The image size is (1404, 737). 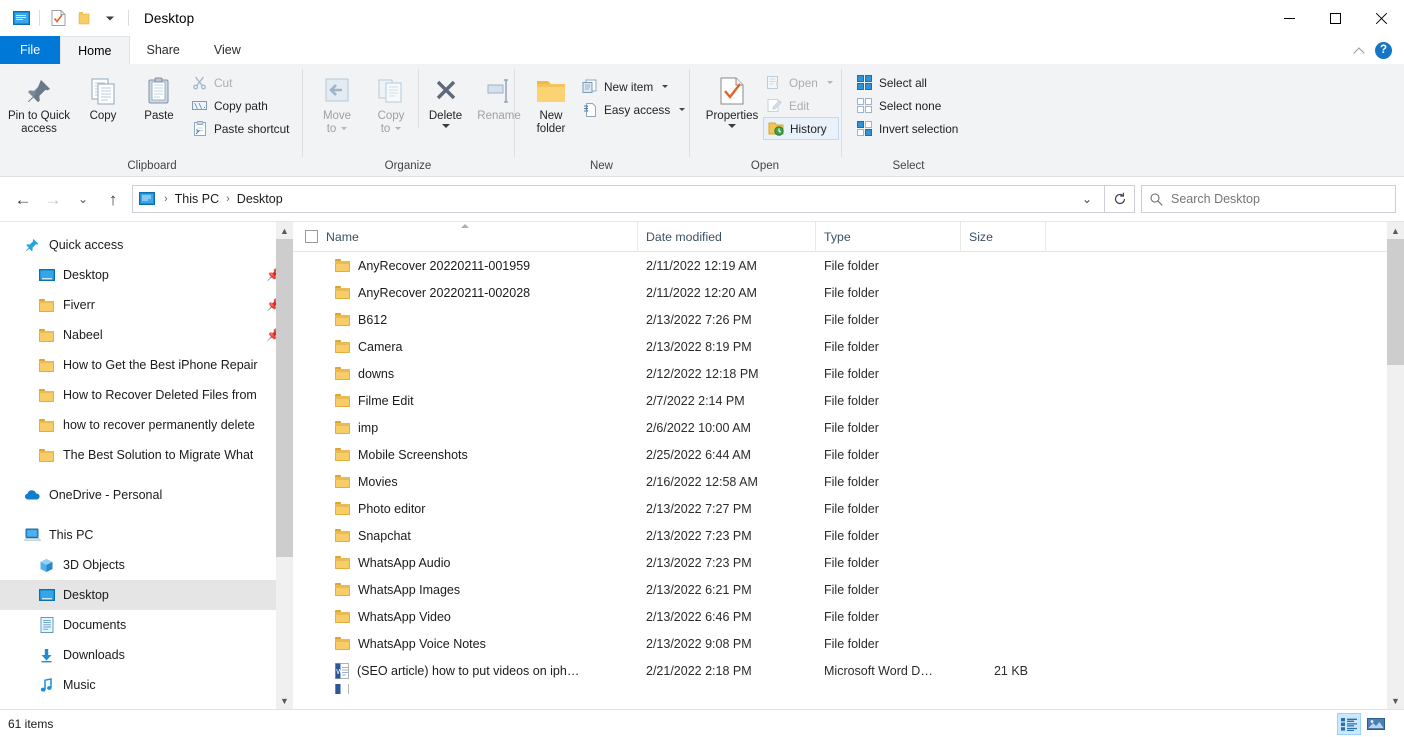 What do you see at coordinates (146, 495) in the screenshot?
I see `sidebar-item-onedrive: OneDrive - Personal` at bounding box center [146, 495].